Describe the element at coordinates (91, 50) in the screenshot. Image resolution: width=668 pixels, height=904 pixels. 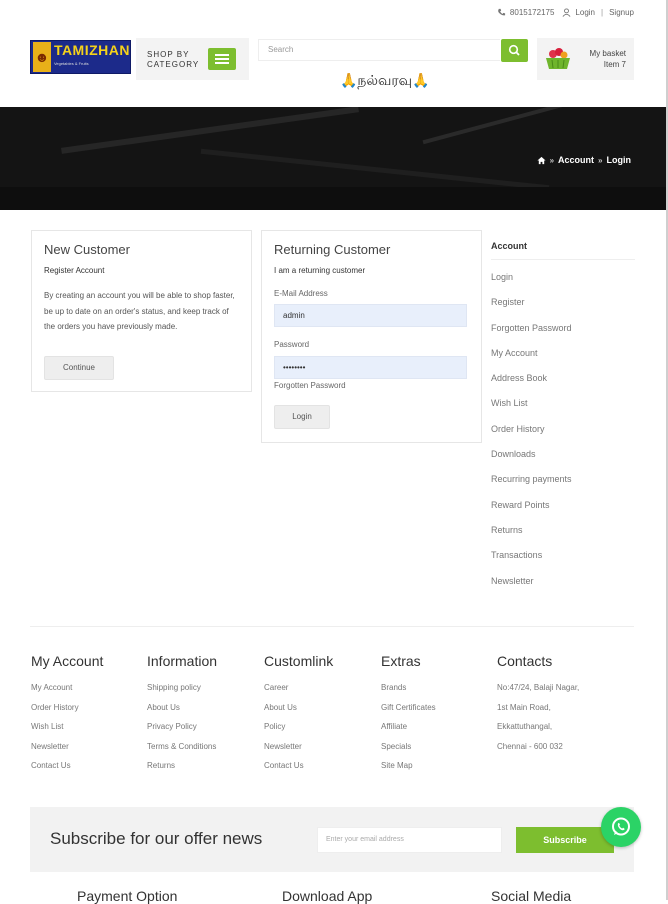
I see `logo-text: TAMIZHAN` at that location.